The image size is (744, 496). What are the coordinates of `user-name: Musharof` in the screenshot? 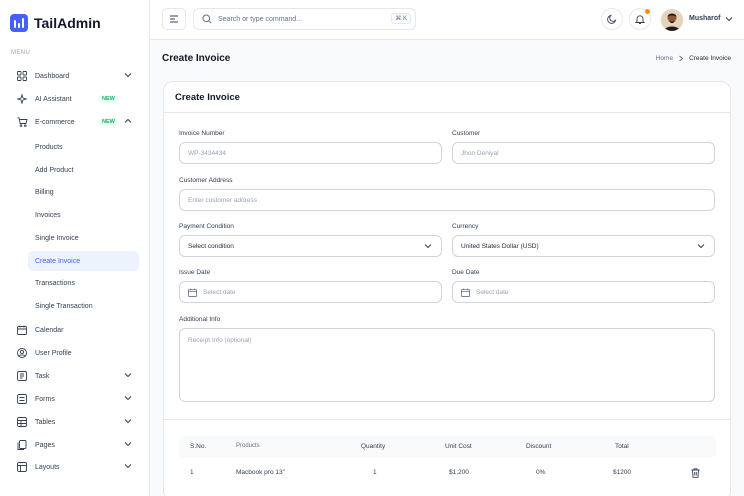 It's located at (705, 18).